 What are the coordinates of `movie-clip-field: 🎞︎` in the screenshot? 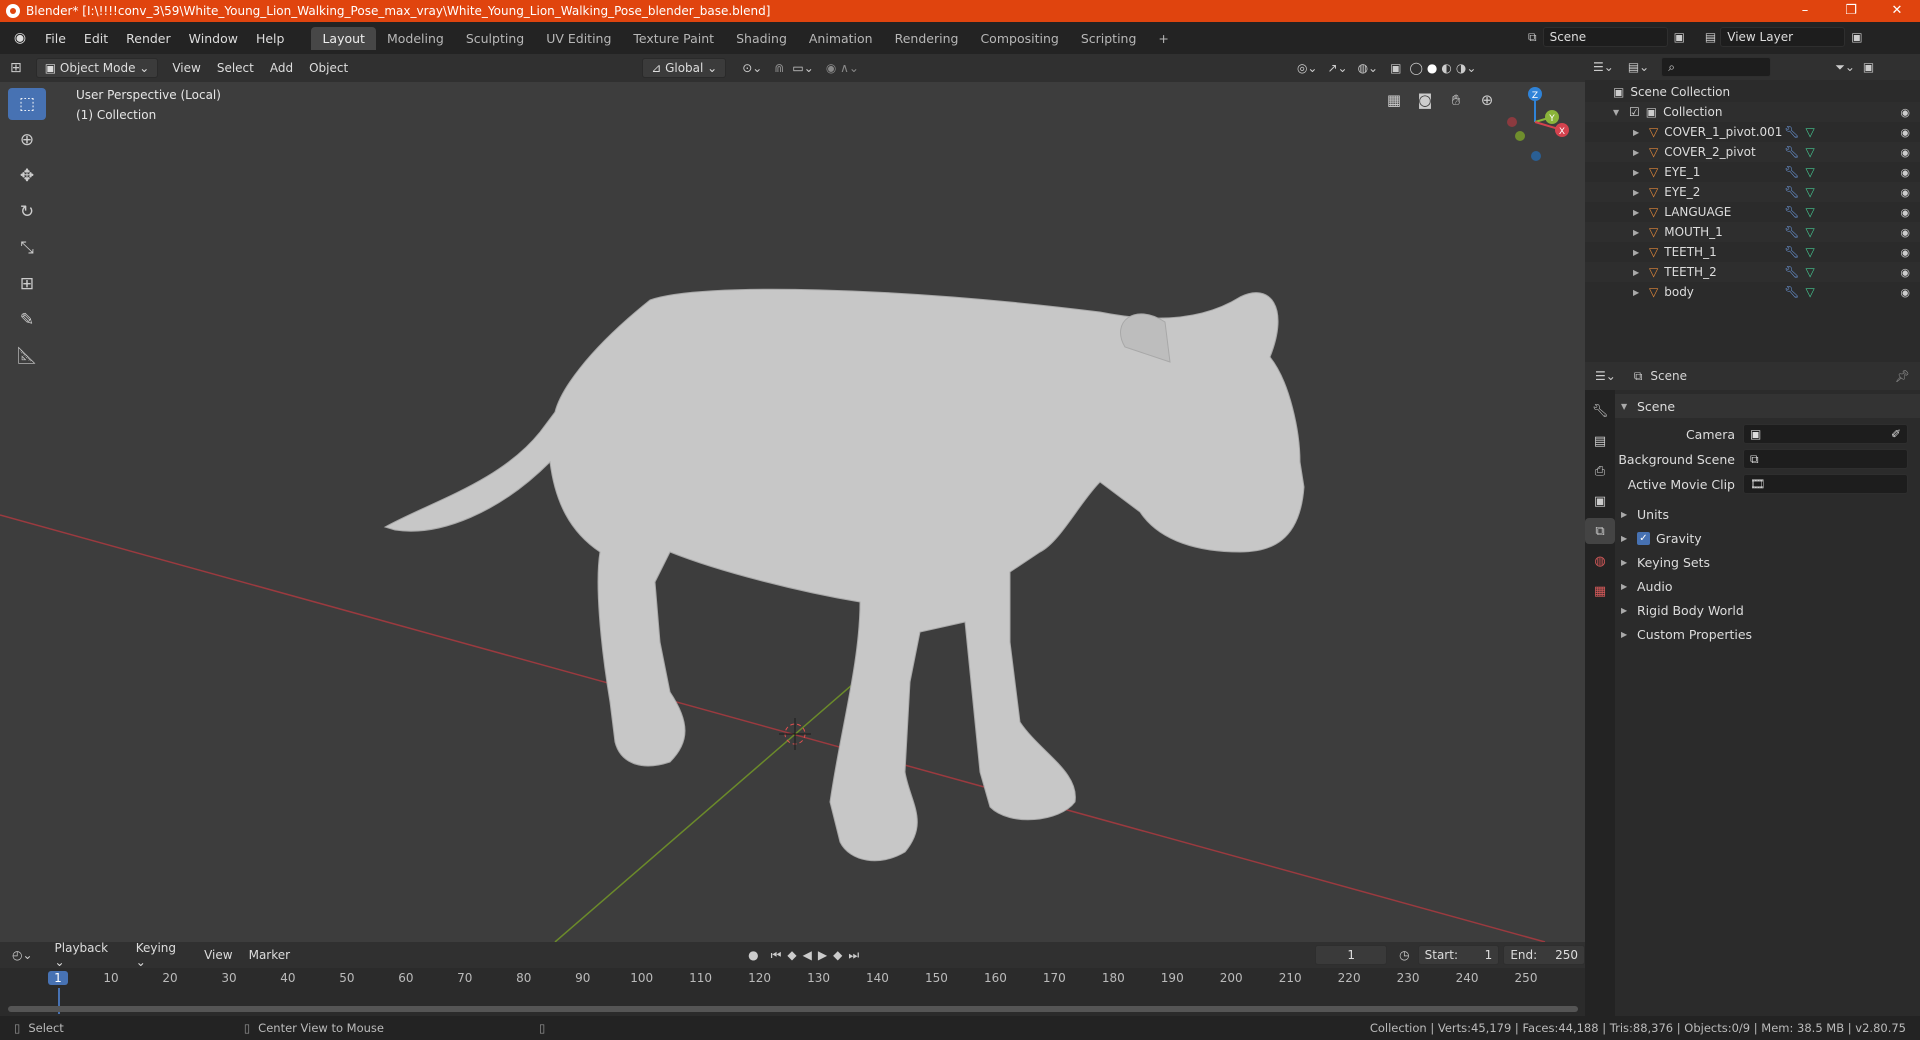 It's located at (1825, 484).